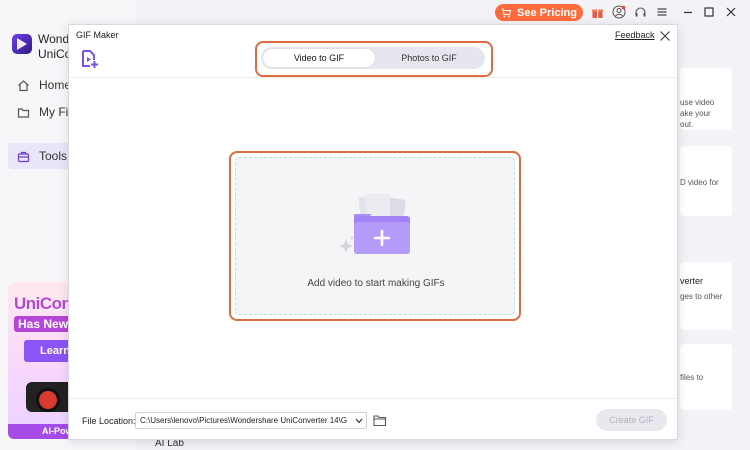 This screenshot has width=750, height=450. I want to click on file-location-label: File Location:, so click(109, 421).